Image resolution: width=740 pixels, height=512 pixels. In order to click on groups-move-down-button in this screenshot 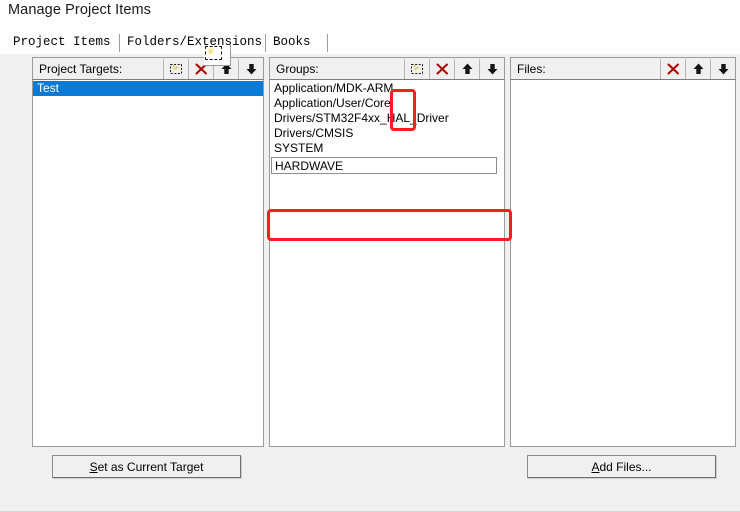, I will do `click(491, 68)`.